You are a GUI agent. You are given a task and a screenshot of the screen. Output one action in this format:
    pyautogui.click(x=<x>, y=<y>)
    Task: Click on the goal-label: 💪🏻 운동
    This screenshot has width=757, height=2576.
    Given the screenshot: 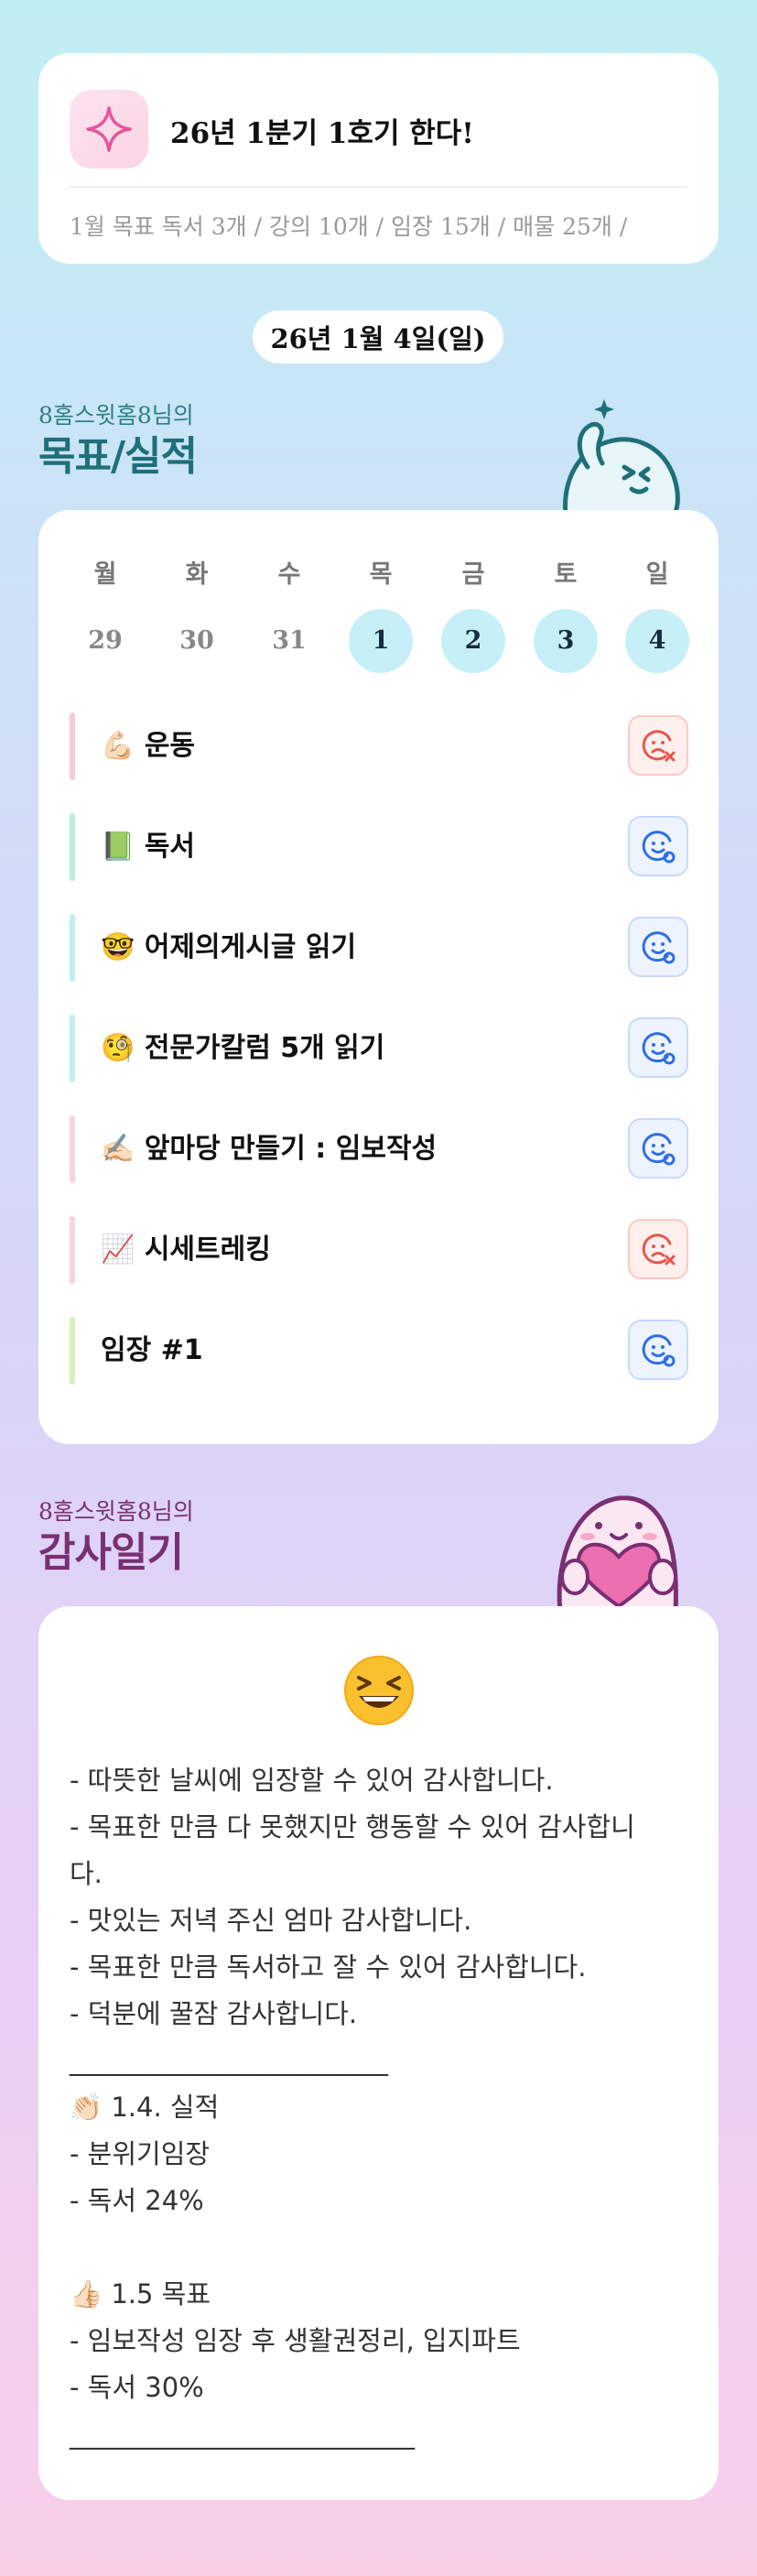 What is the action you would take?
    pyautogui.click(x=148, y=746)
    